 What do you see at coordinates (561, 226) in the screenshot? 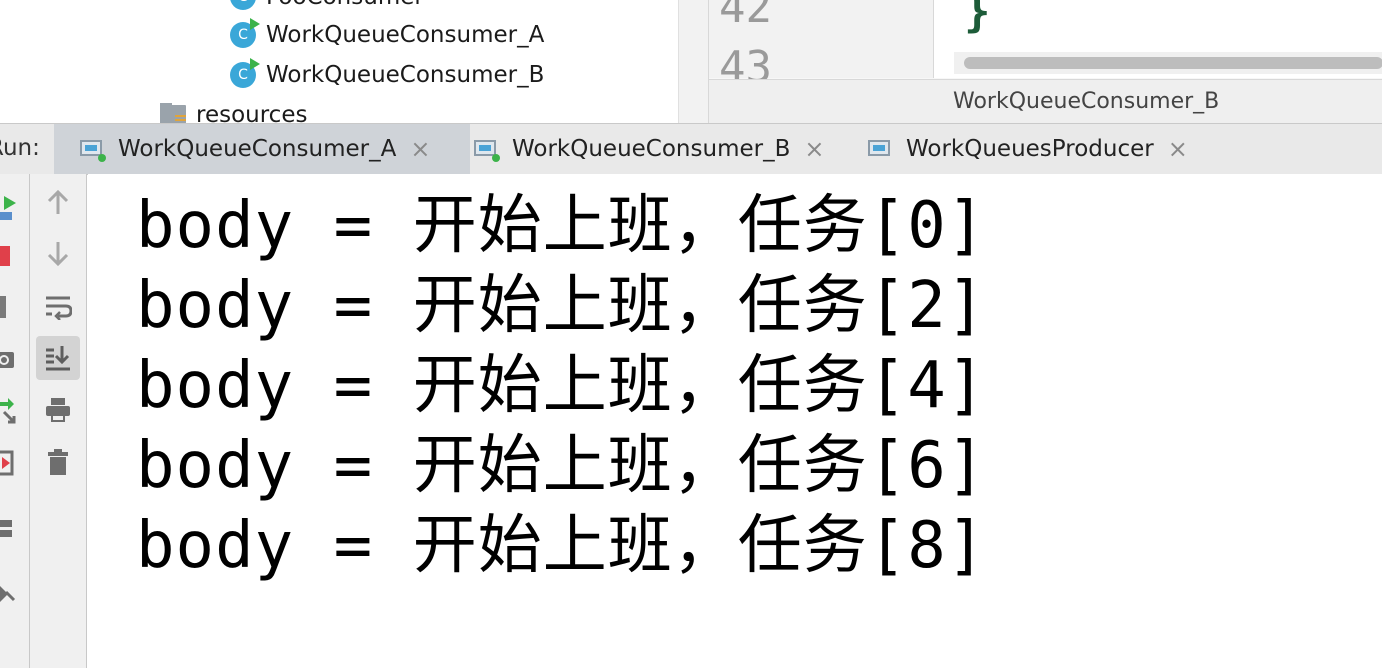
I see `console-line: body = 开始上班，任务[0]` at bounding box center [561, 226].